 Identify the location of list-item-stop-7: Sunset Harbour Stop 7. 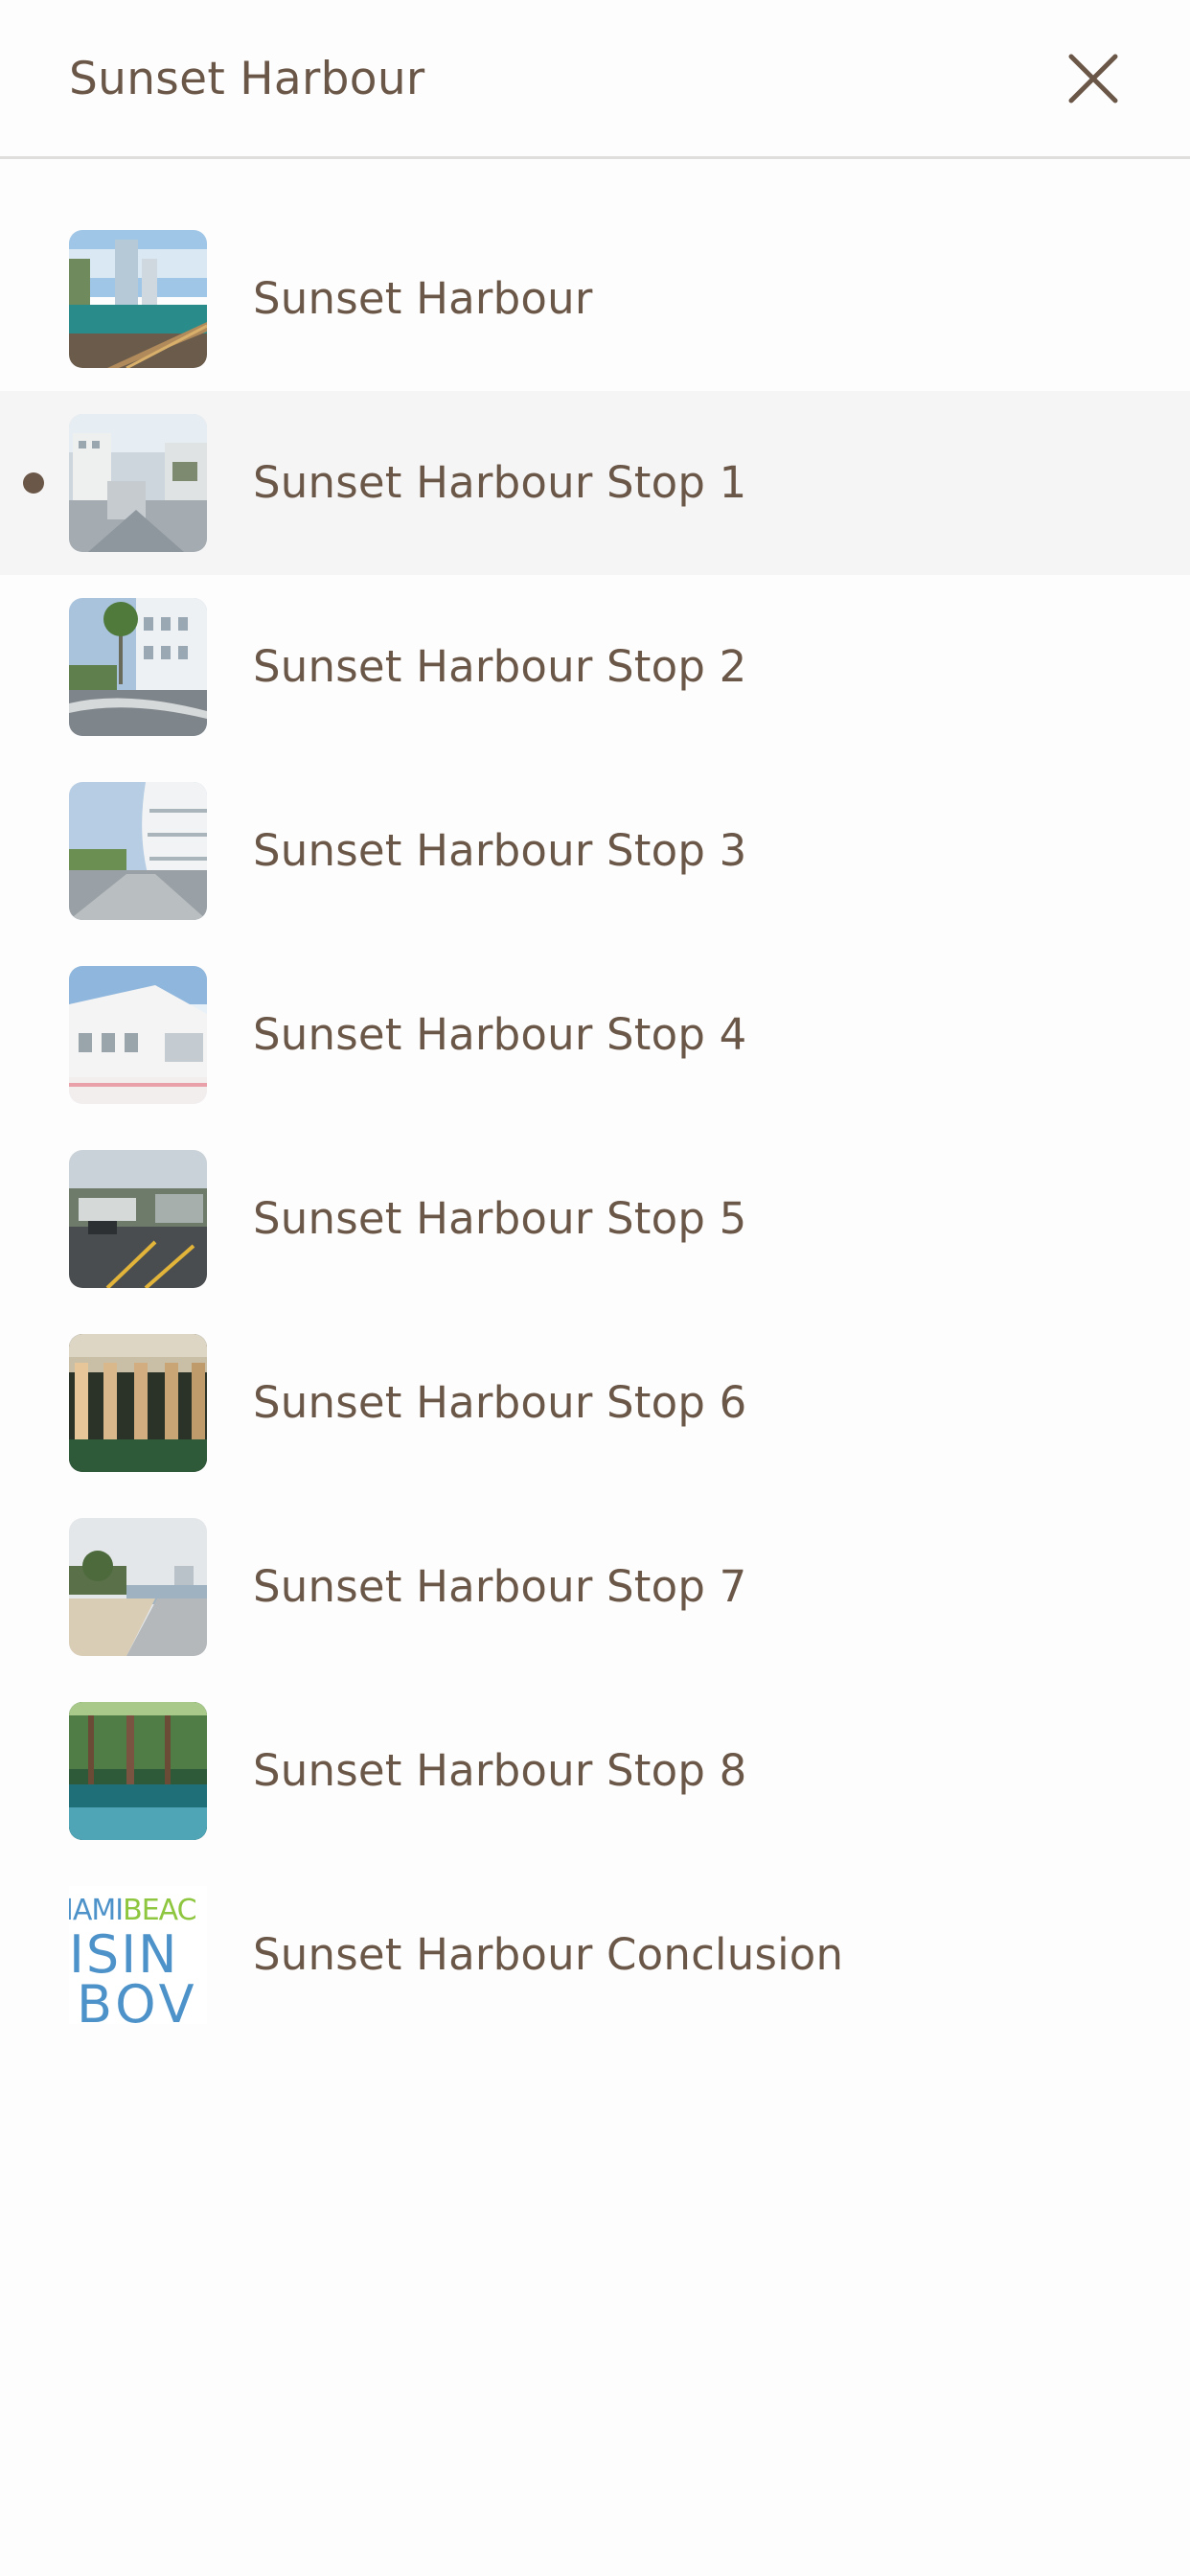
(595, 1587).